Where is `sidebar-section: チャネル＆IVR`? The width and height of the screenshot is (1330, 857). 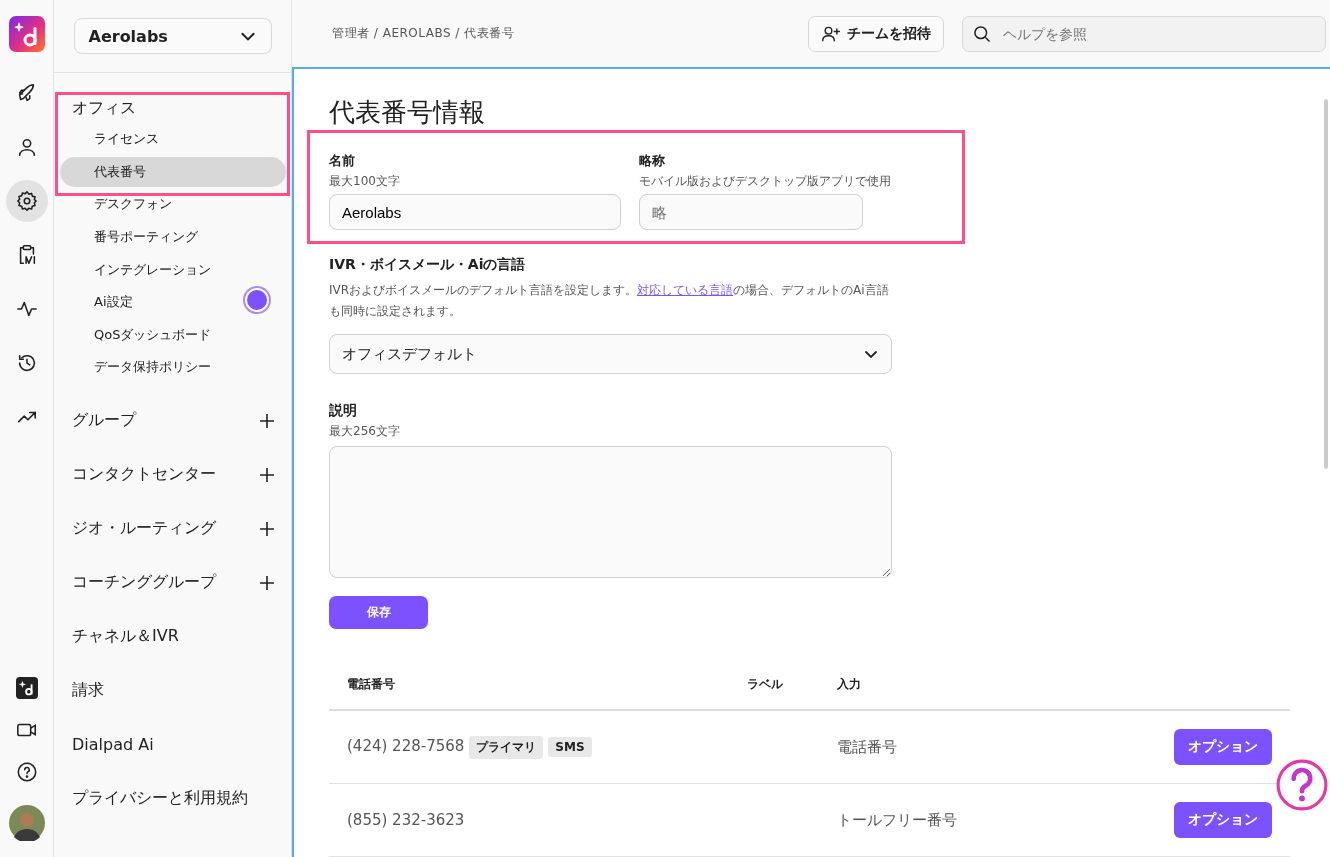
sidebar-section: チャネル＆IVR is located at coordinates (125, 637).